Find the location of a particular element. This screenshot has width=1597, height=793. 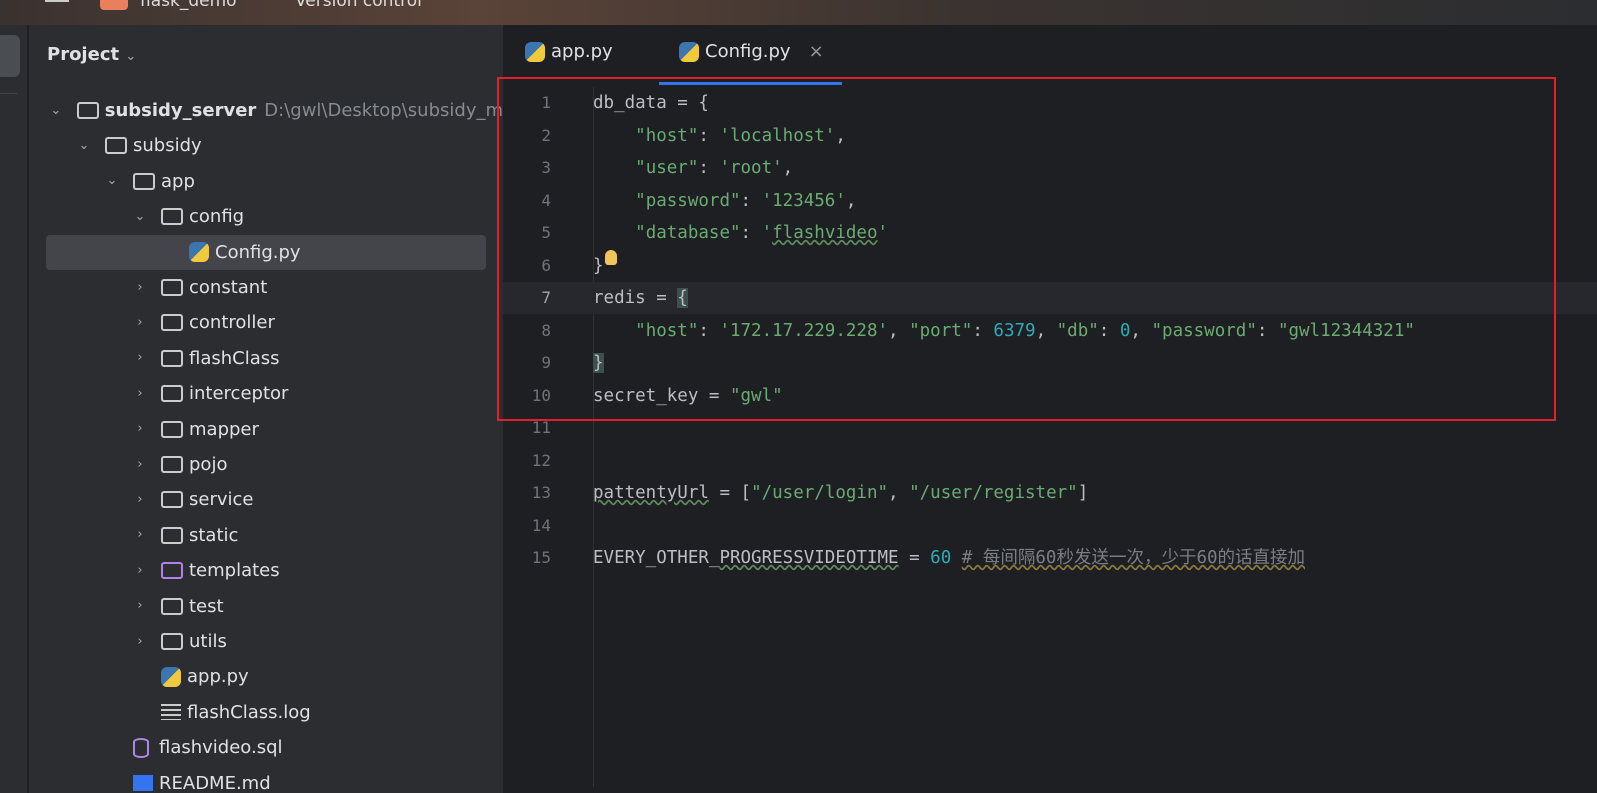

code-token: "/user/register" is located at coordinates (993, 493).